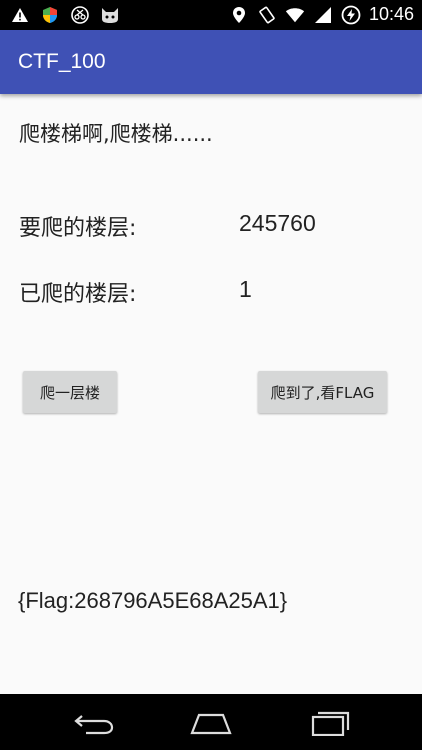 Image resolution: width=422 pixels, height=750 pixels. I want to click on warning-icon, so click(20, 15).